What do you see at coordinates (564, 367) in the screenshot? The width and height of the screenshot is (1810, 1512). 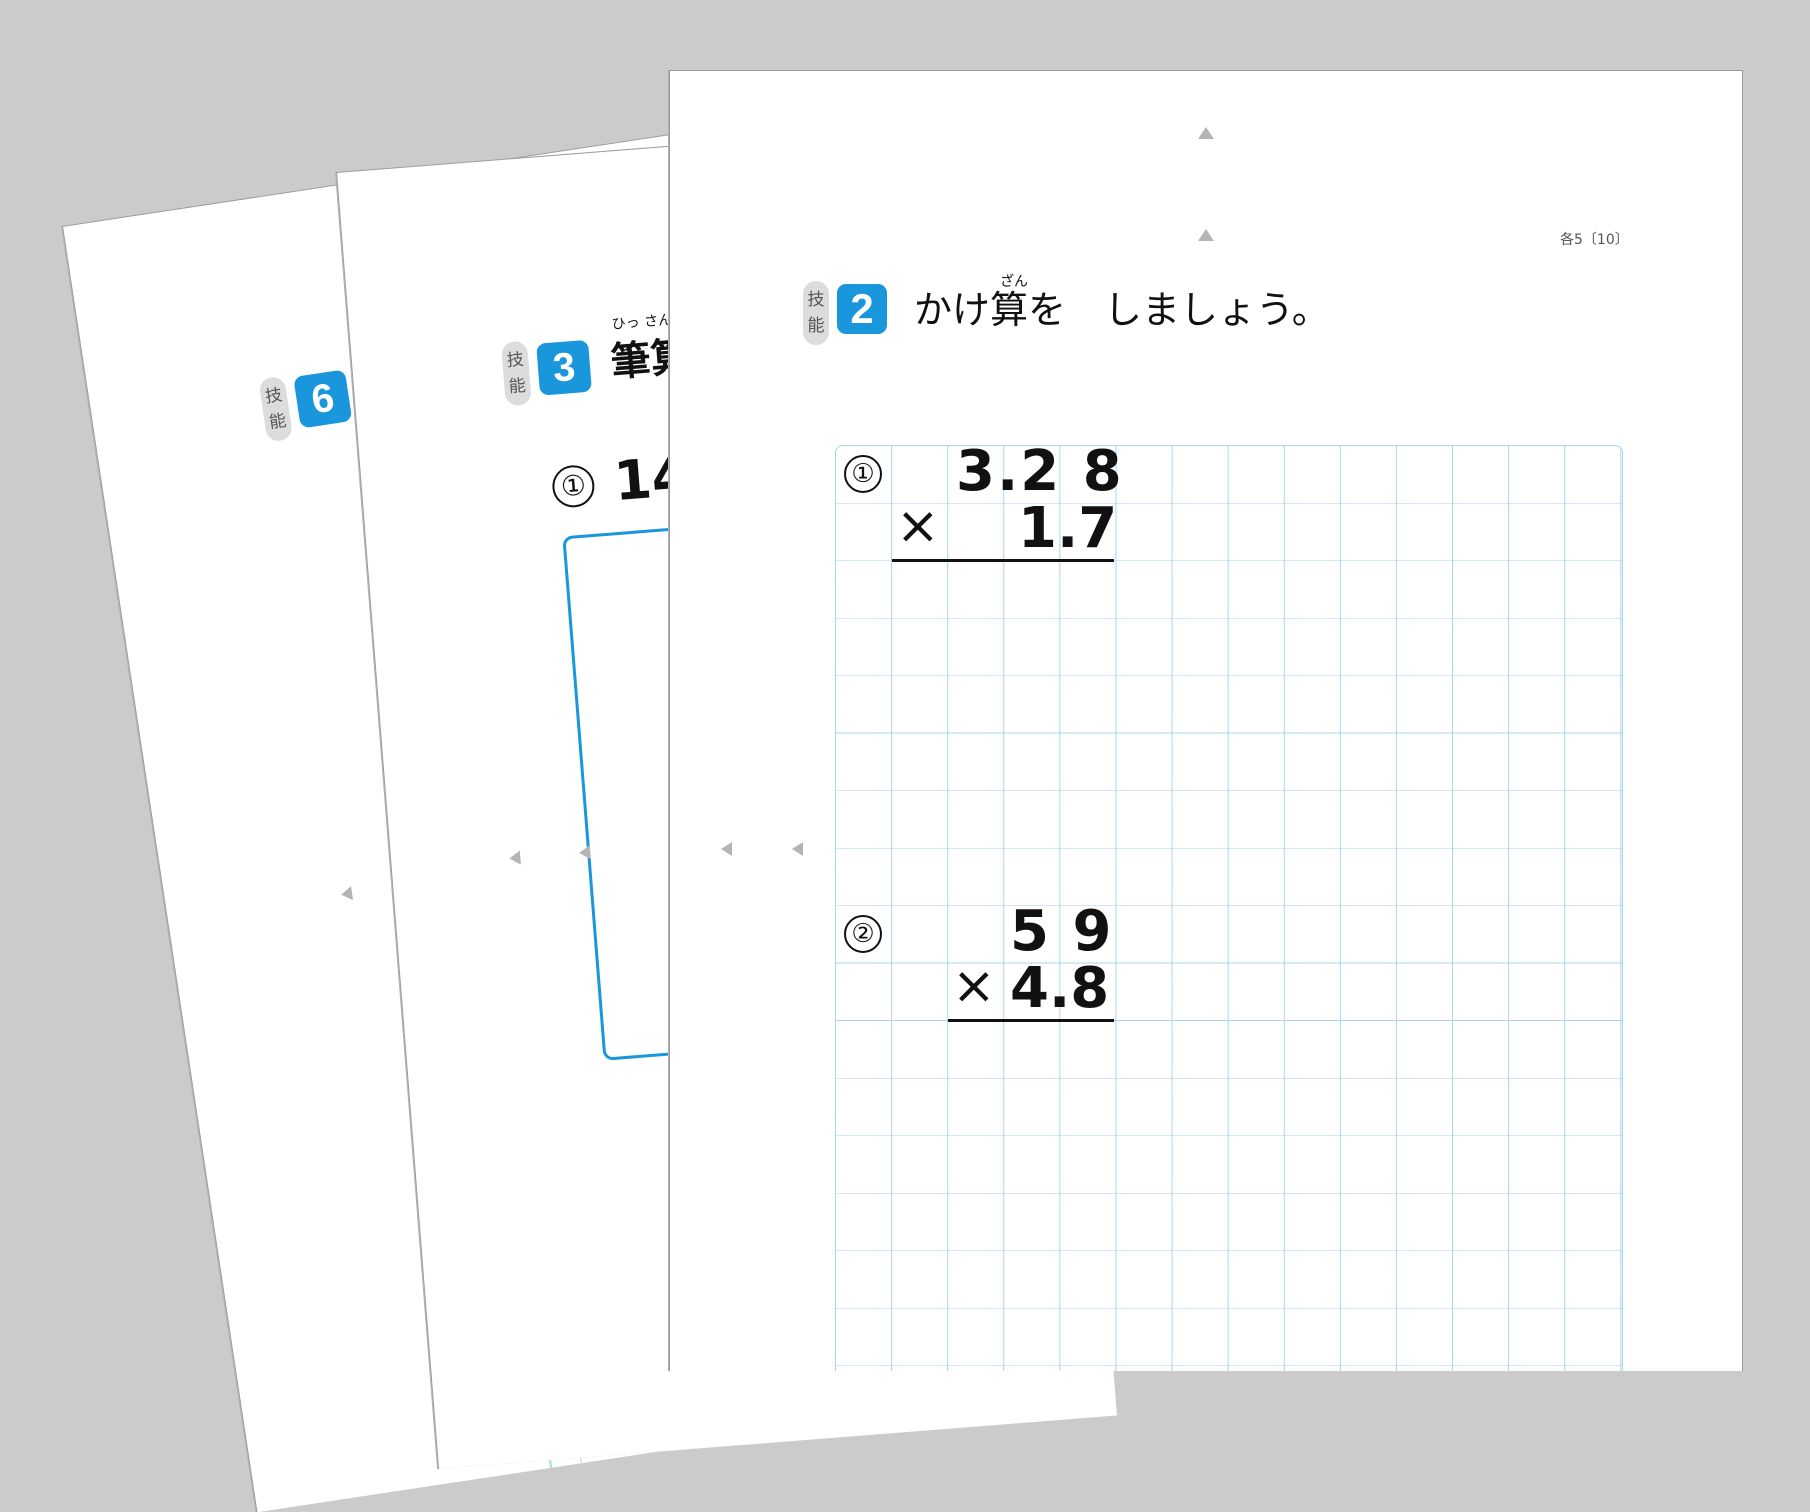 I see `problem-number-badge: 3` at bounding box center [564, 367].